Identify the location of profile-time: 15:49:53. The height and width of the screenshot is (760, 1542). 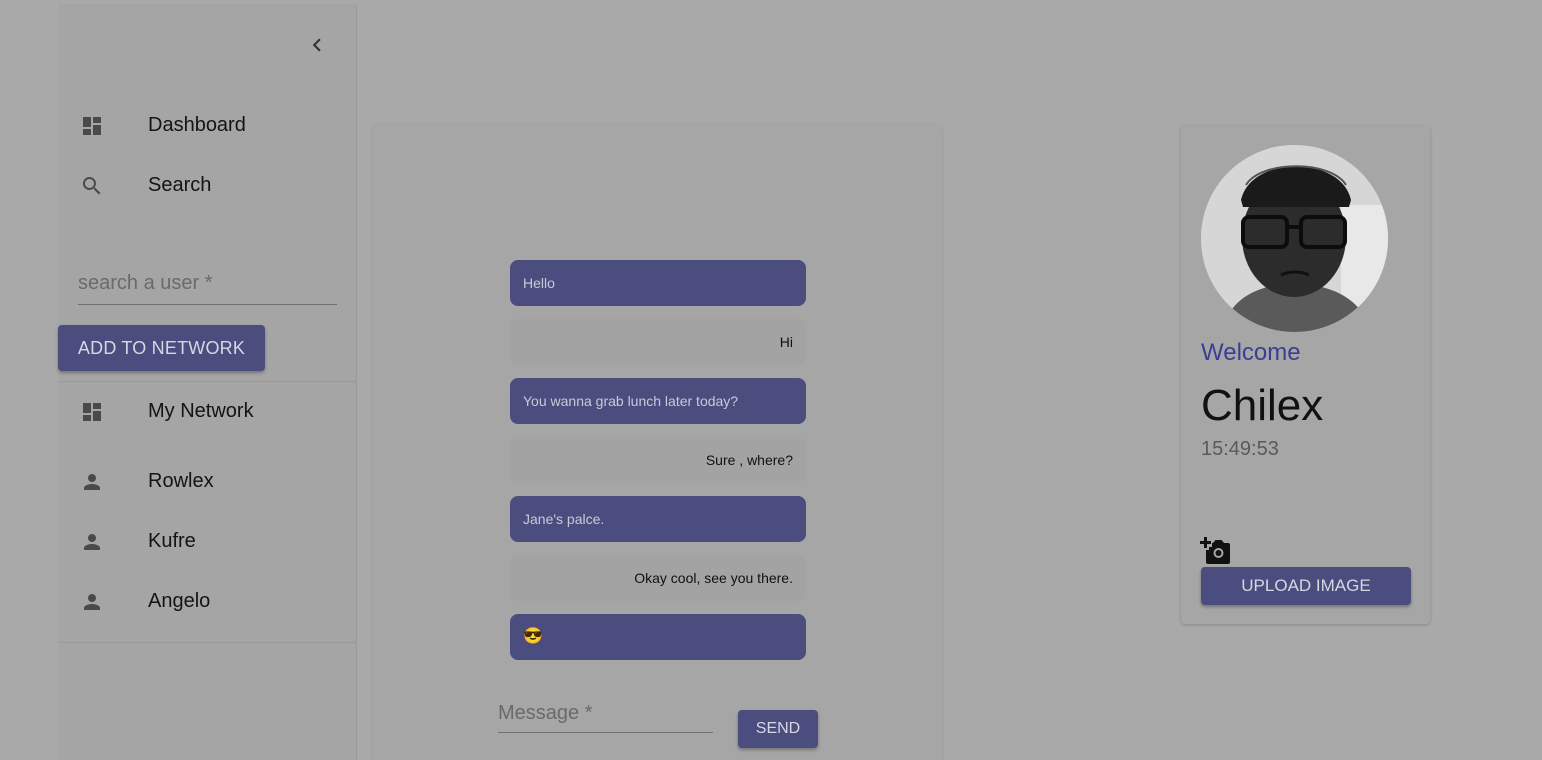
(1240, 449).